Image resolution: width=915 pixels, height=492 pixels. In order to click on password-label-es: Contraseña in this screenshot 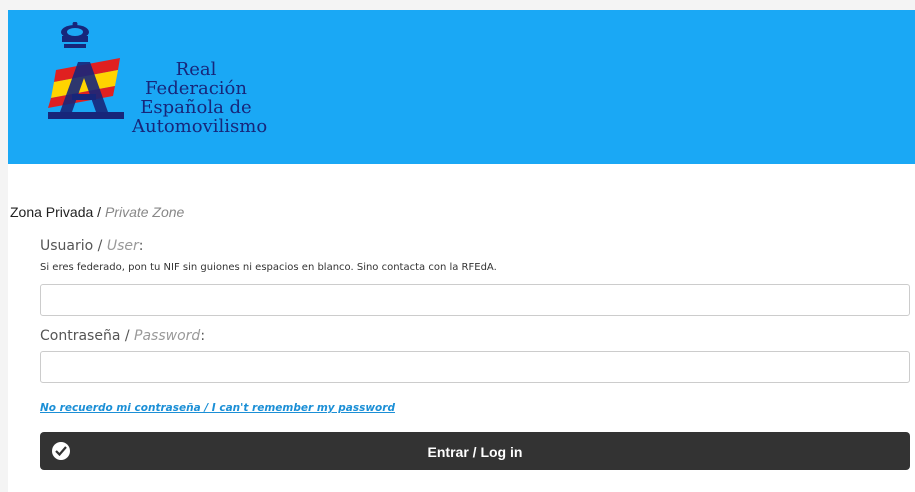, I will do `click(80, 336)`.